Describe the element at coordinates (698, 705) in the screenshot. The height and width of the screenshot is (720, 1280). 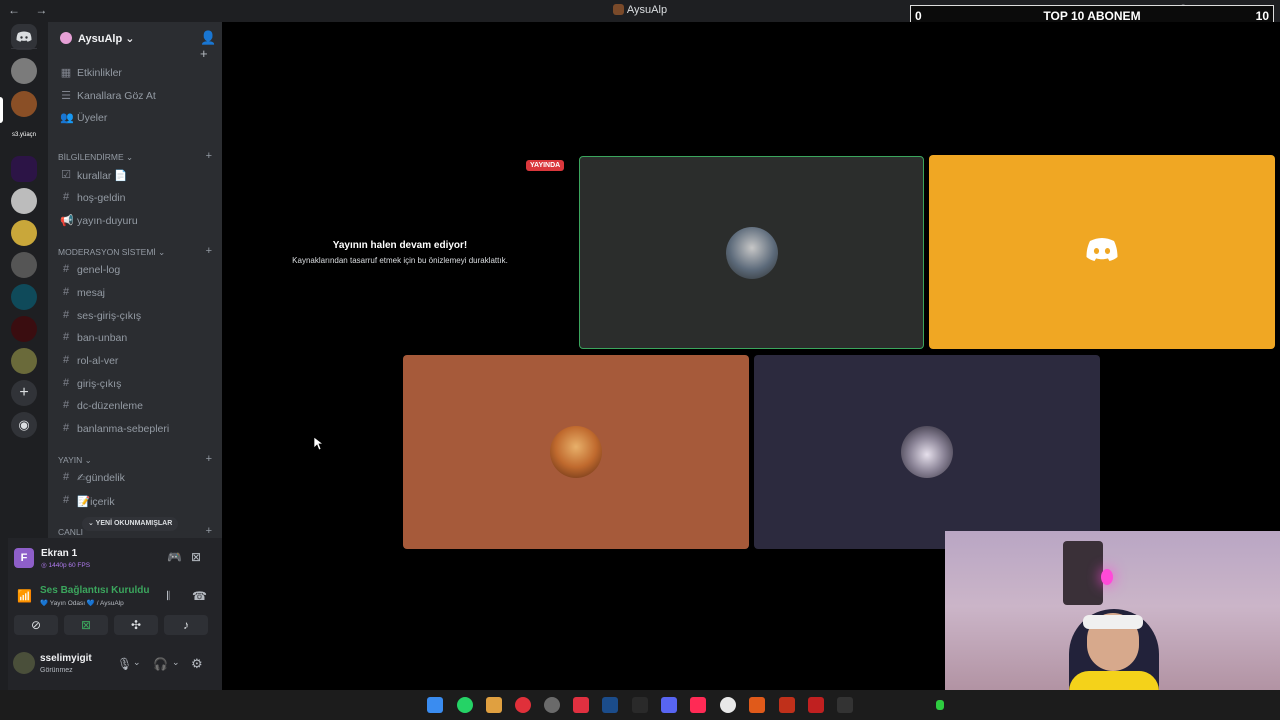
I see `tiktok-icon` at that location.